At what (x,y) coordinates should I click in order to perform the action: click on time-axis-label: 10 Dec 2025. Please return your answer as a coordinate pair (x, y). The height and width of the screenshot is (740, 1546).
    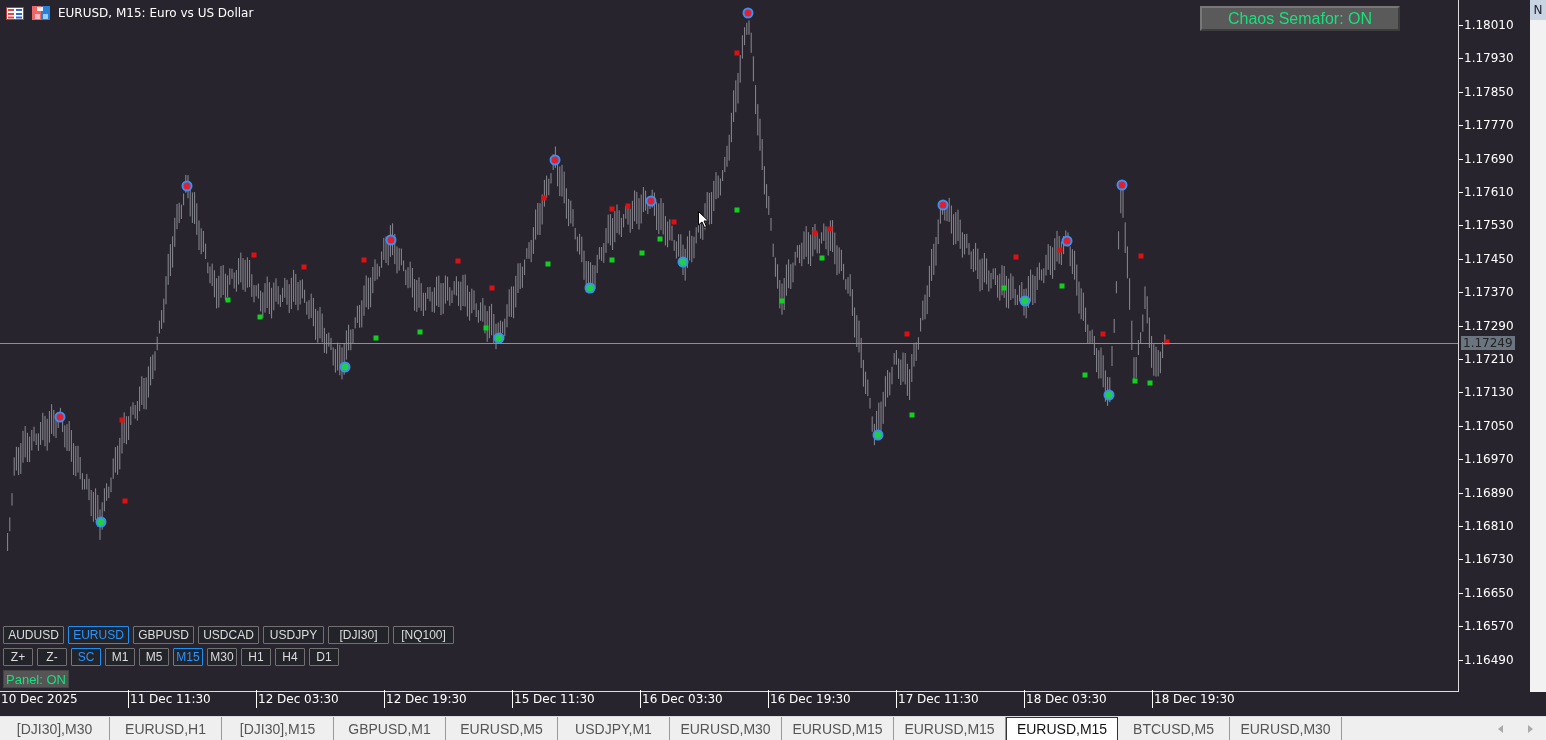
    Looking at the image, I should click on (39, 699).